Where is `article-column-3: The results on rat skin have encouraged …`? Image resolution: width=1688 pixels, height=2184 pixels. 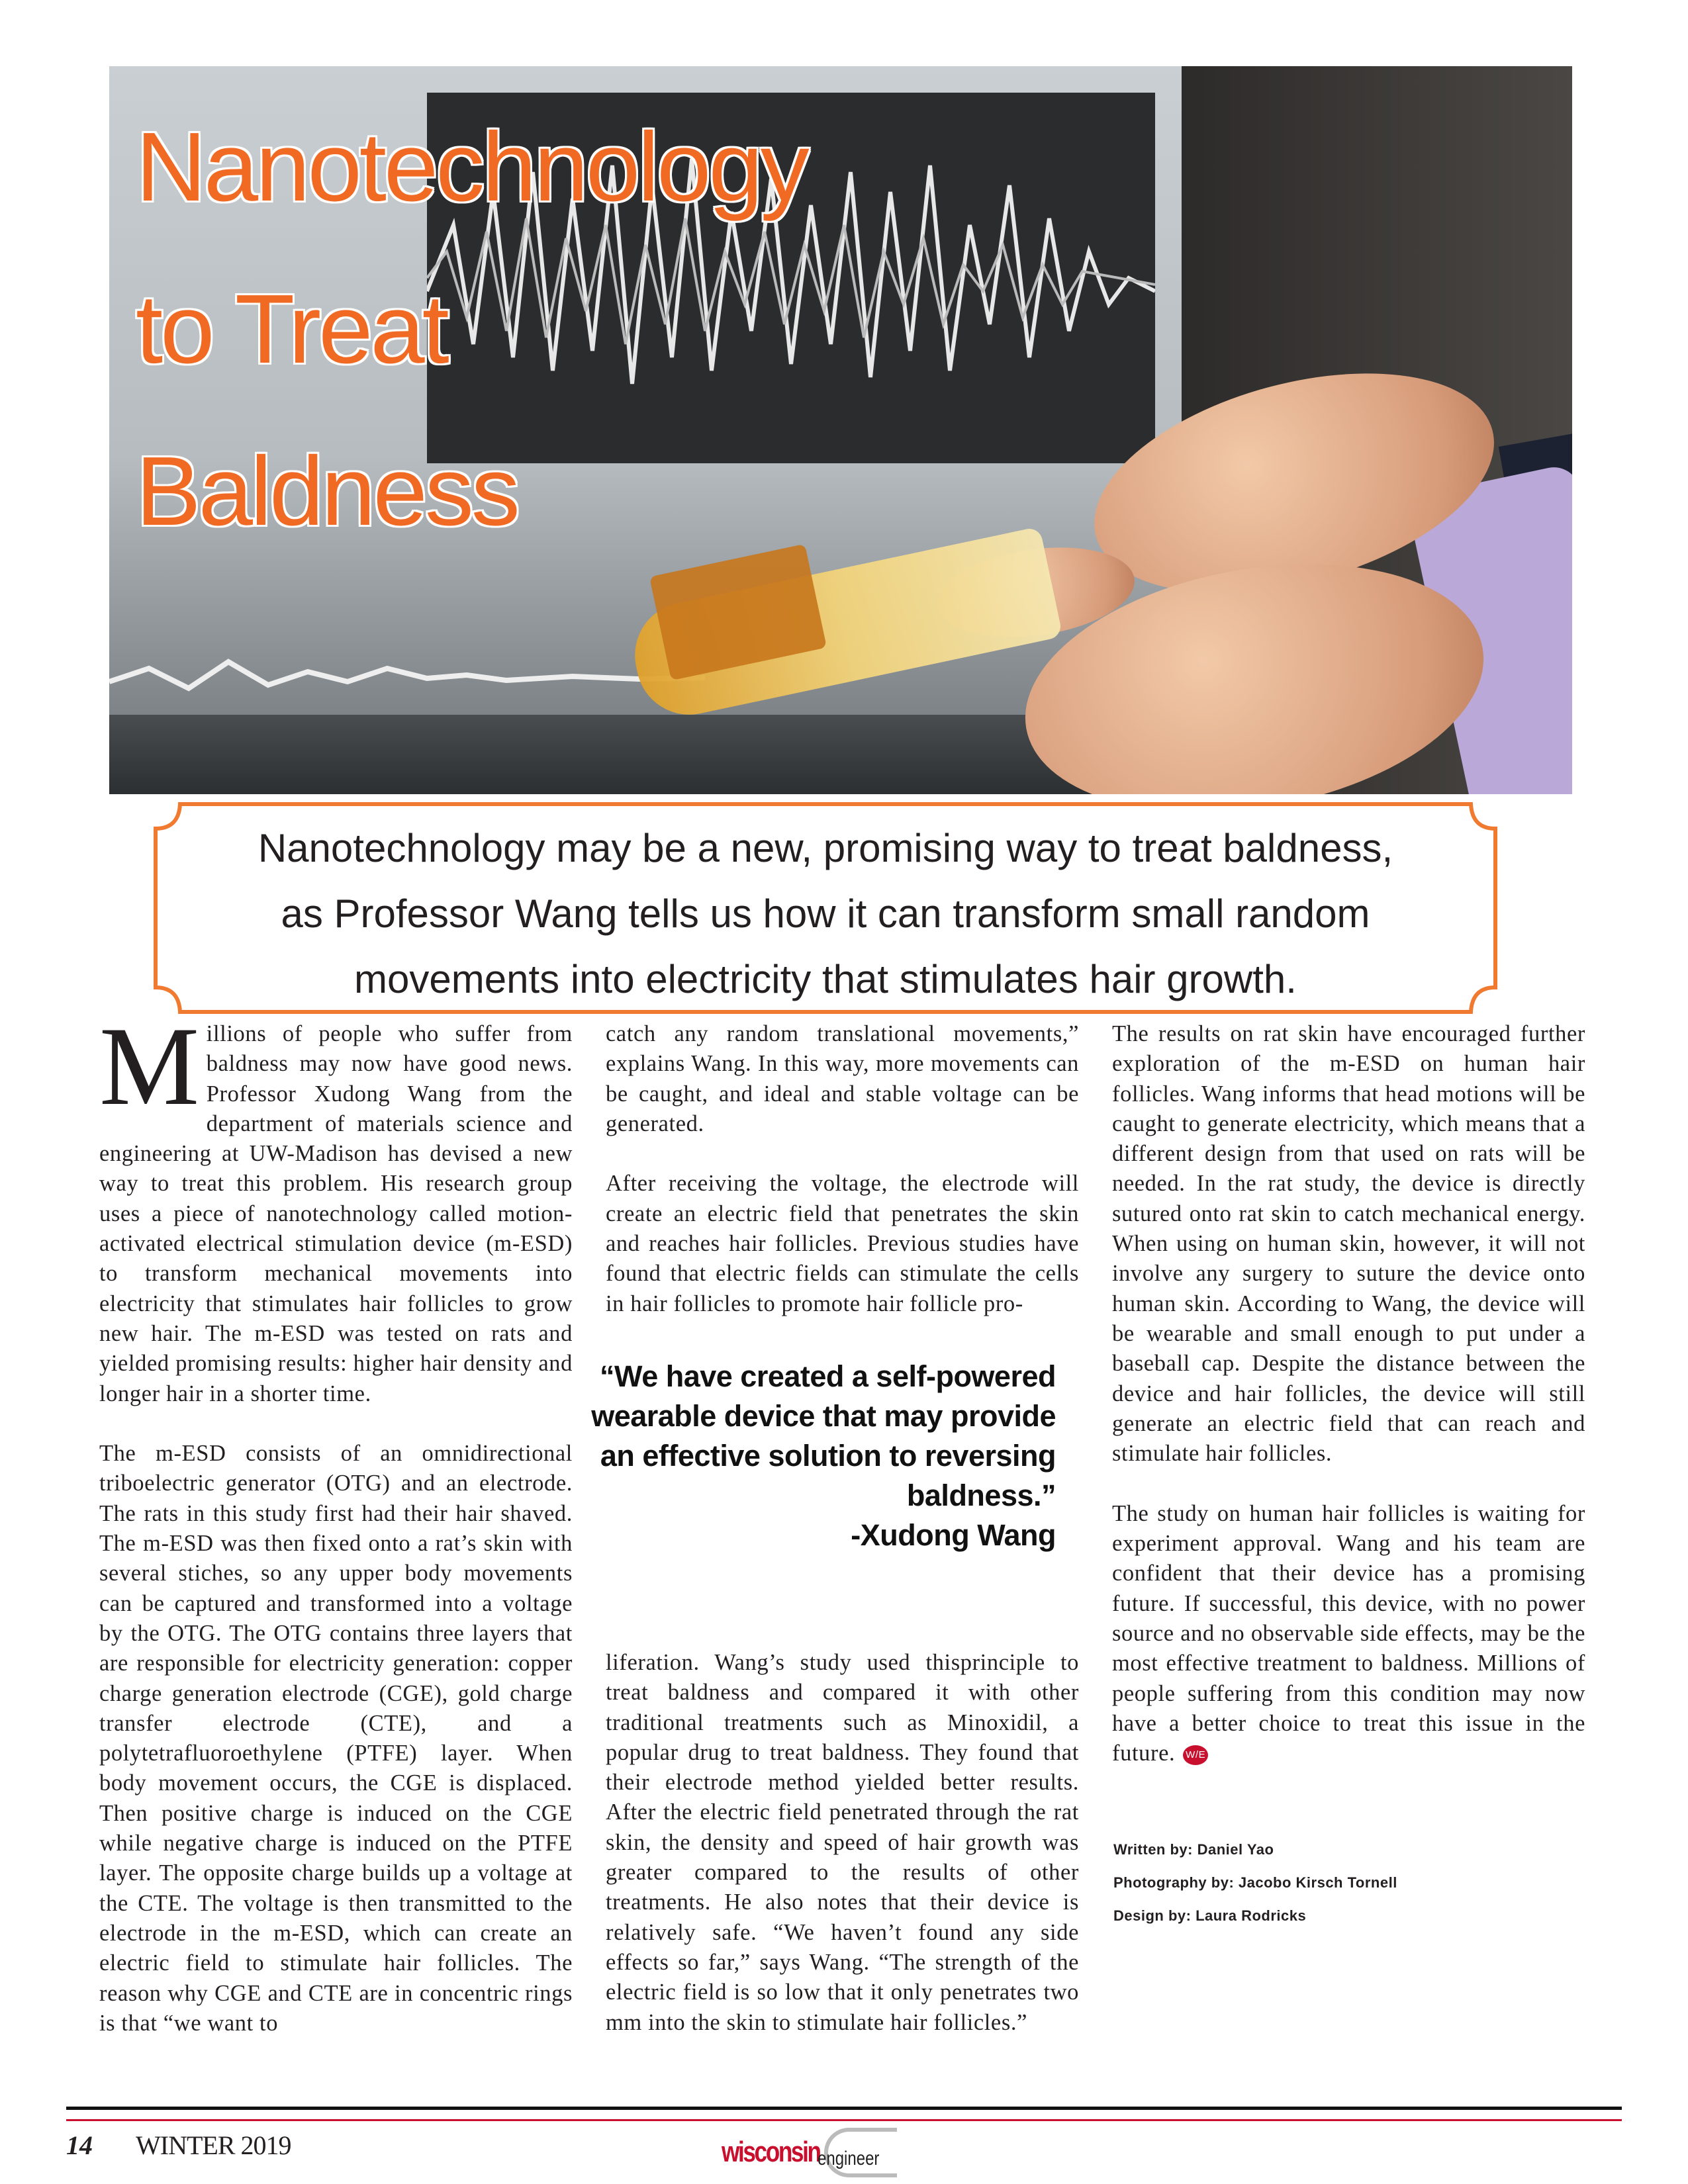 article-column-3: The results on rat skin have encouraged … is located at coordinates (1348, 1409).